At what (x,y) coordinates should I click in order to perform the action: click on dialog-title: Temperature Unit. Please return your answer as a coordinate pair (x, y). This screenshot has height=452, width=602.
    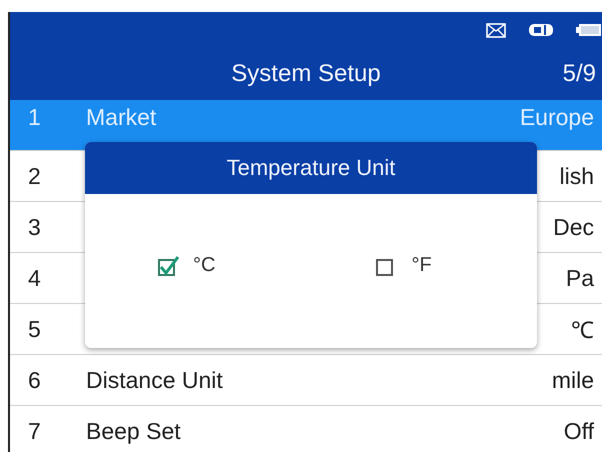
    Looking at the image, I should click on (311, 168).